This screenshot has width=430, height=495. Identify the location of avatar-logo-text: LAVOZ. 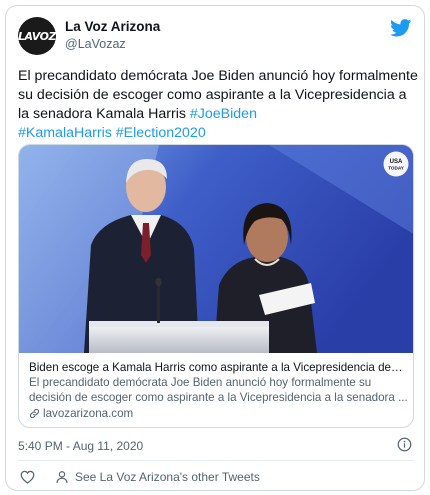
(37, 36).